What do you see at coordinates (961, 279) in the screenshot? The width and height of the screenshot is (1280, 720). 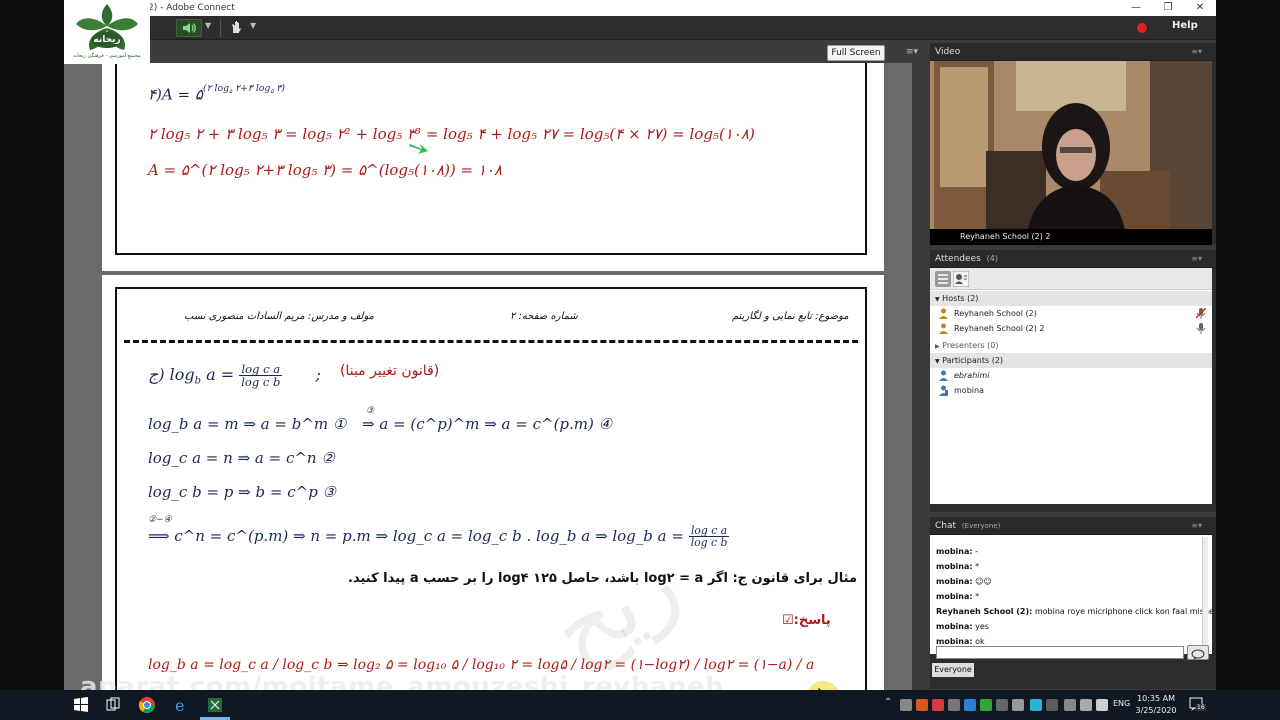 I see `status-view-icon` at bounding box center [961, 279].